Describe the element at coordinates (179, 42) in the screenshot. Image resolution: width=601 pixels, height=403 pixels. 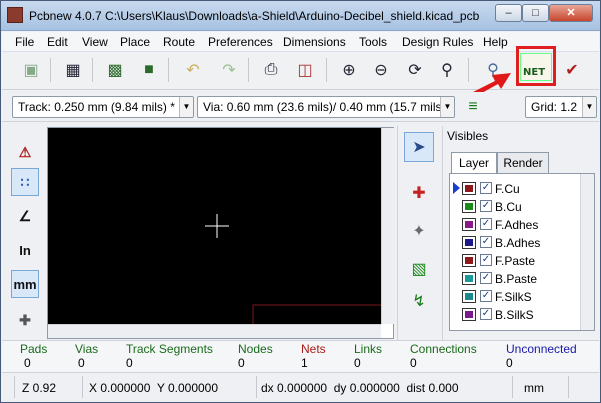
I see `menu-route: Route` at that location.